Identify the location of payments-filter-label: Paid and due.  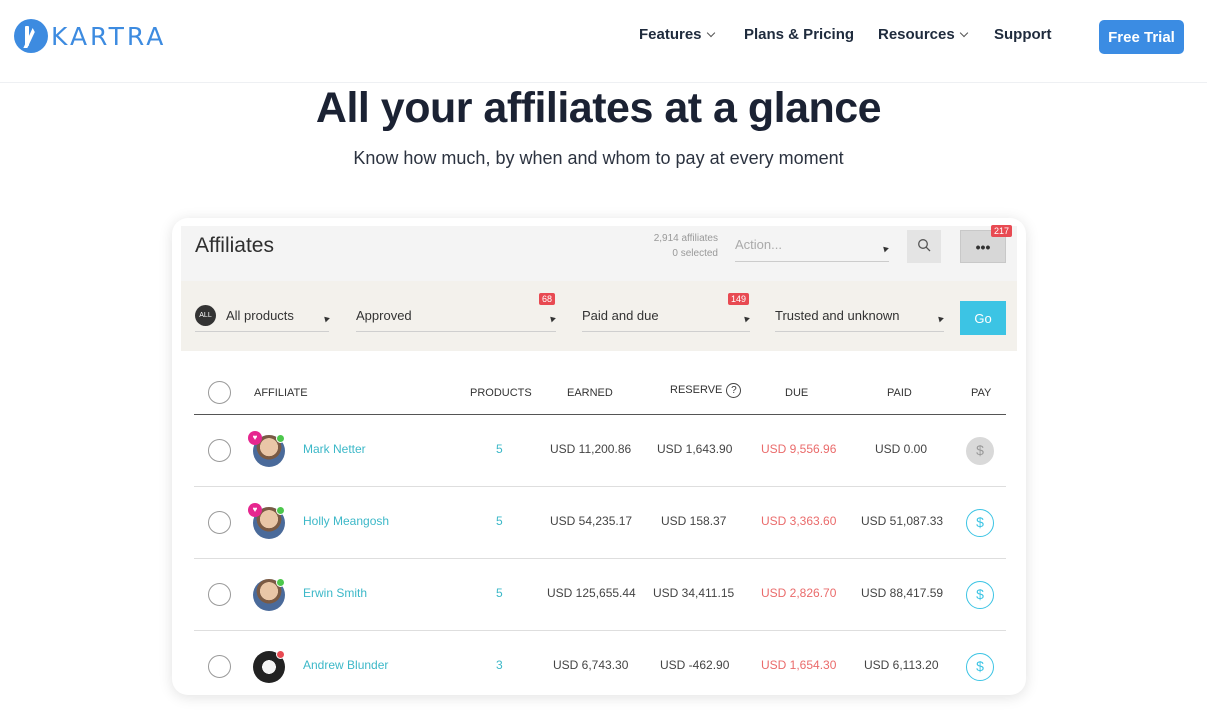
(620, 315).